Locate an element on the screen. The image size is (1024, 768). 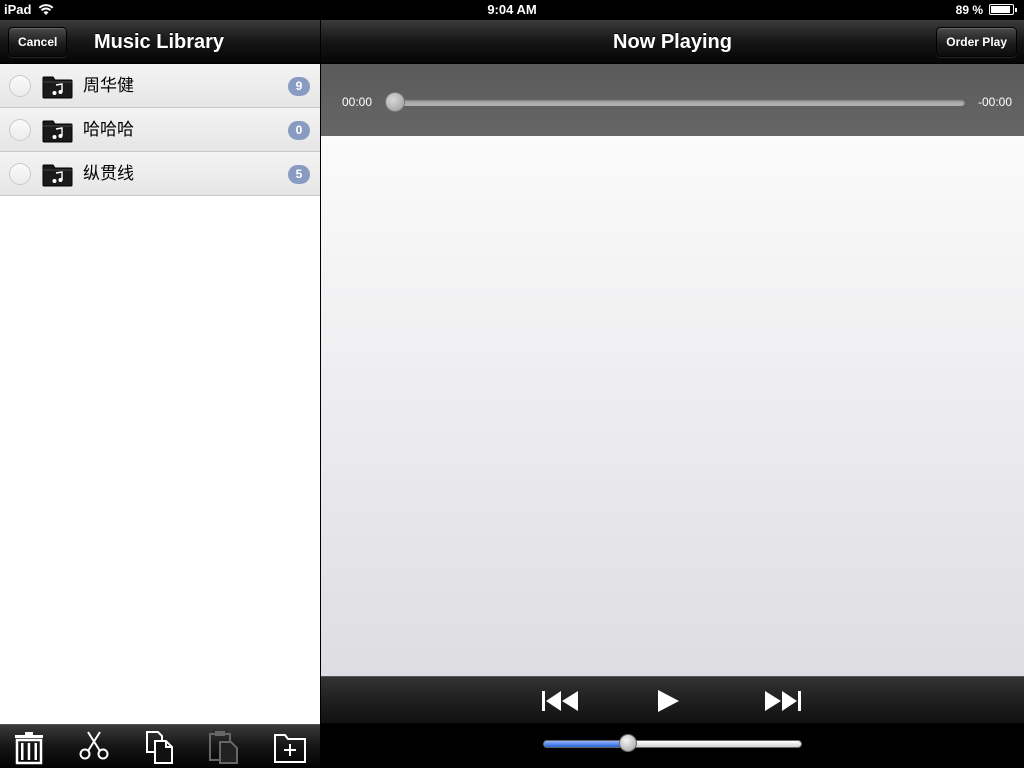
list-item-label: 周华健 is located at coordinates (108, 85).